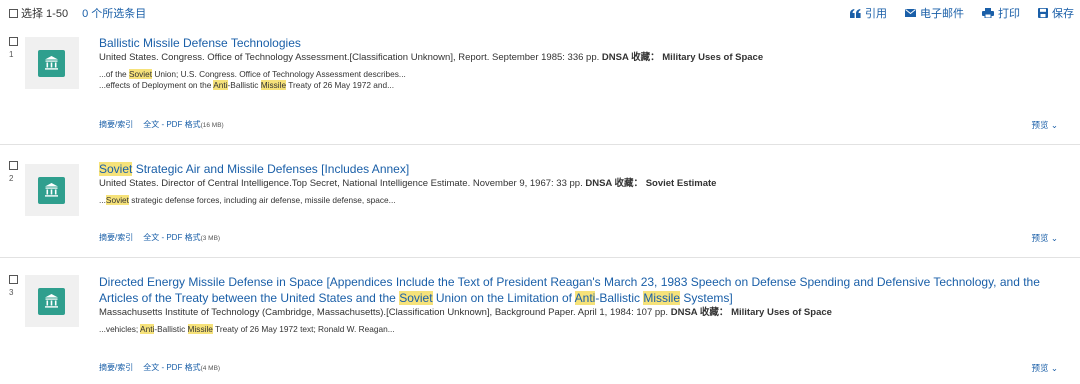 This screenshot has height=384, width=1080. I want to click on cite-button: 引用, so click(868, 13).